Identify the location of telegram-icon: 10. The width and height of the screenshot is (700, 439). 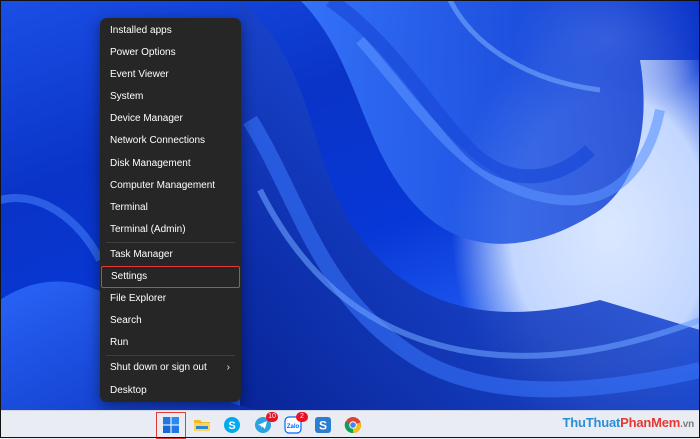
(265, 423).